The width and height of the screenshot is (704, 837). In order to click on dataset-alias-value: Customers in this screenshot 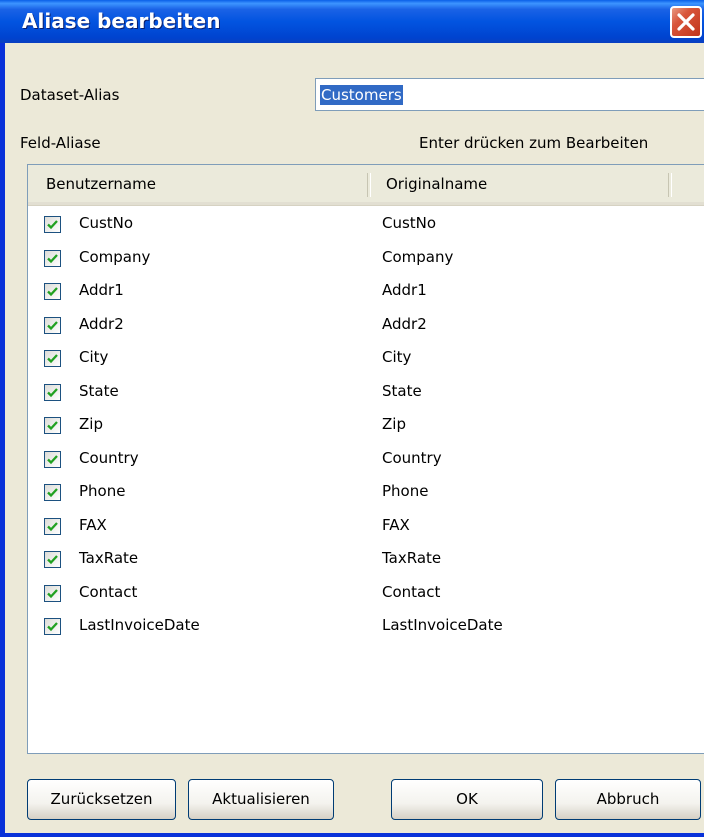, I will do `click(361, 95)`.